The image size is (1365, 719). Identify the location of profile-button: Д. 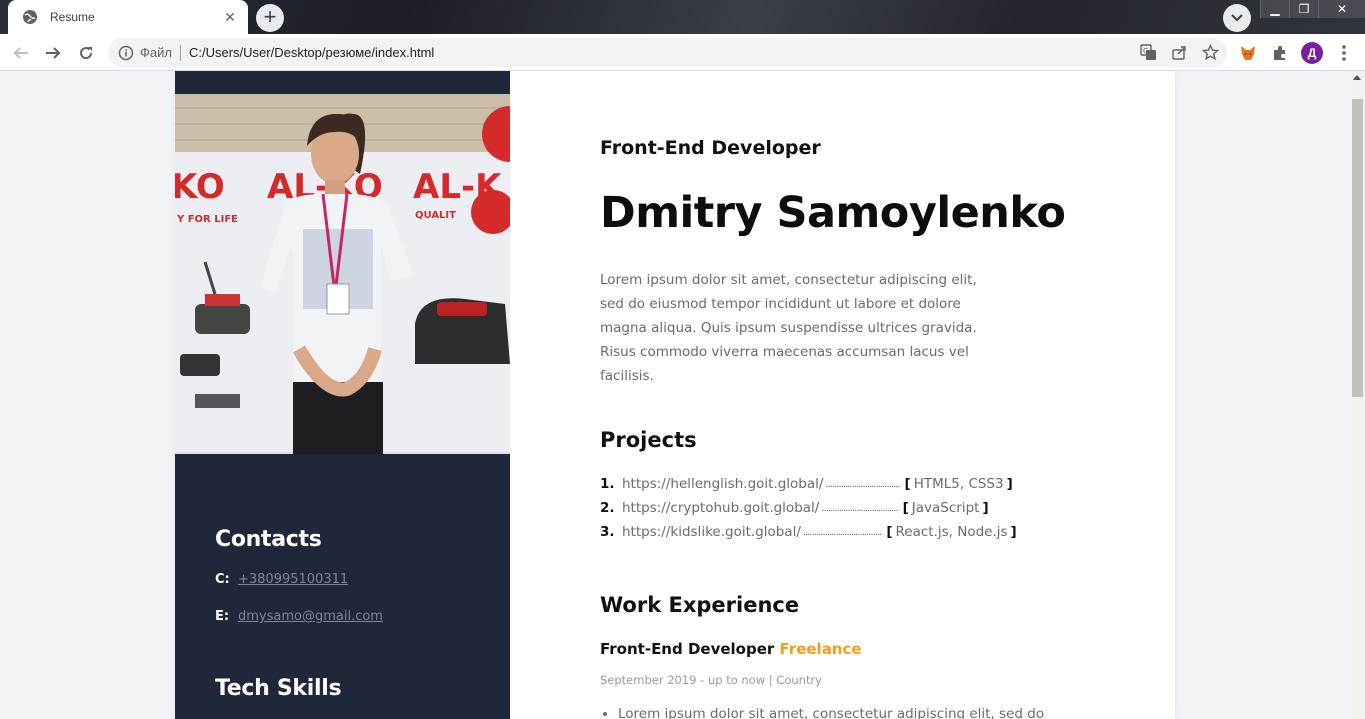
(1312, 53).